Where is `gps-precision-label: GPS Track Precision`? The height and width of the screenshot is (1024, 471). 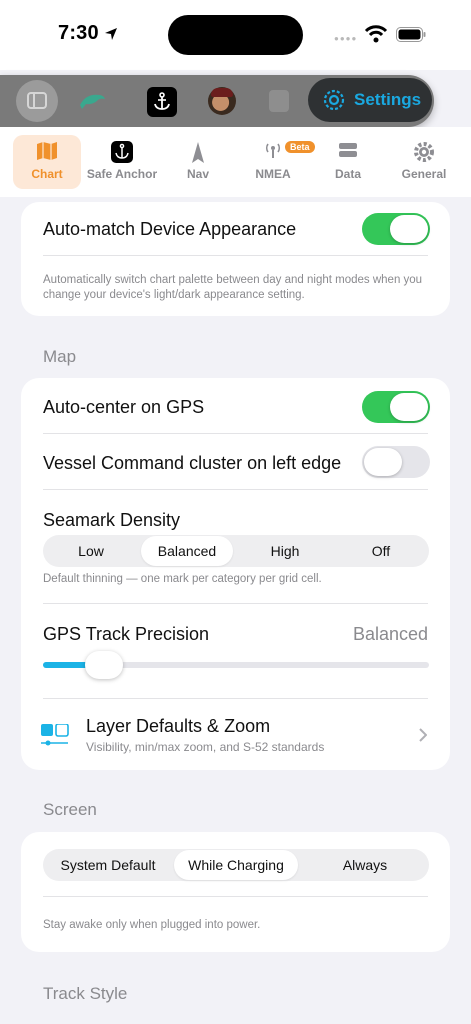
gps-precision-label: GPS Track Precision is located at coordinates (126, 634).